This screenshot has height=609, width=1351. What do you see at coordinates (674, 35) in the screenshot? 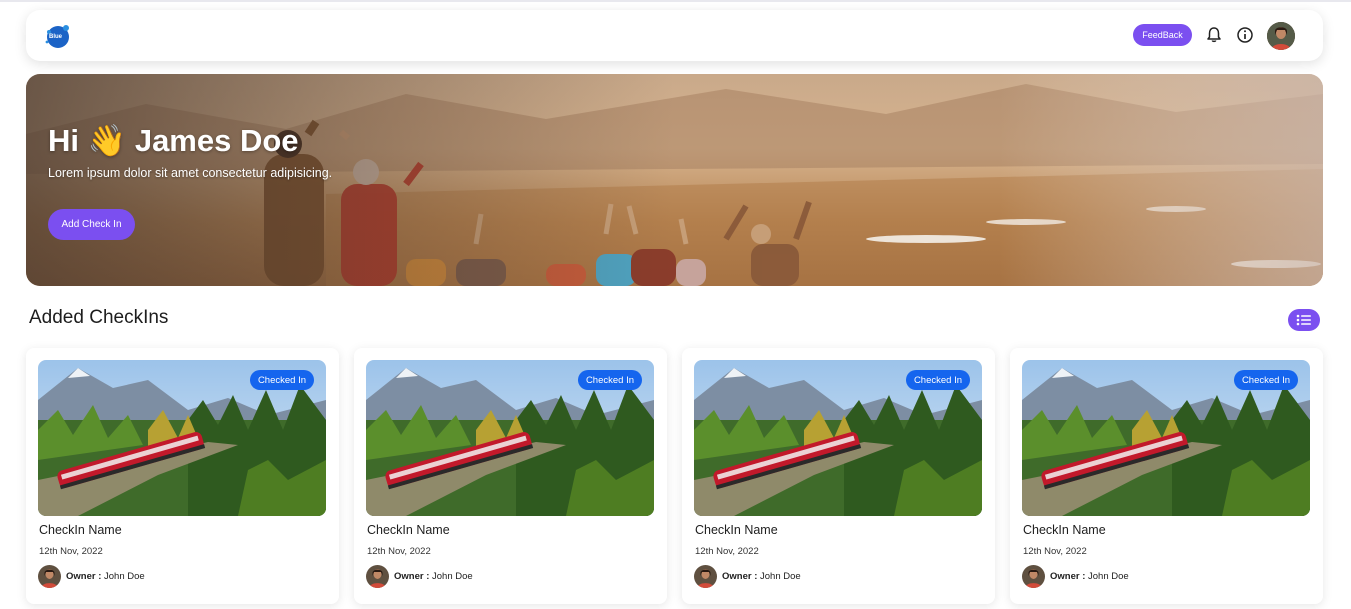
I see `top-navbar: Blue FeedBack` at bounding box center [674, 35].